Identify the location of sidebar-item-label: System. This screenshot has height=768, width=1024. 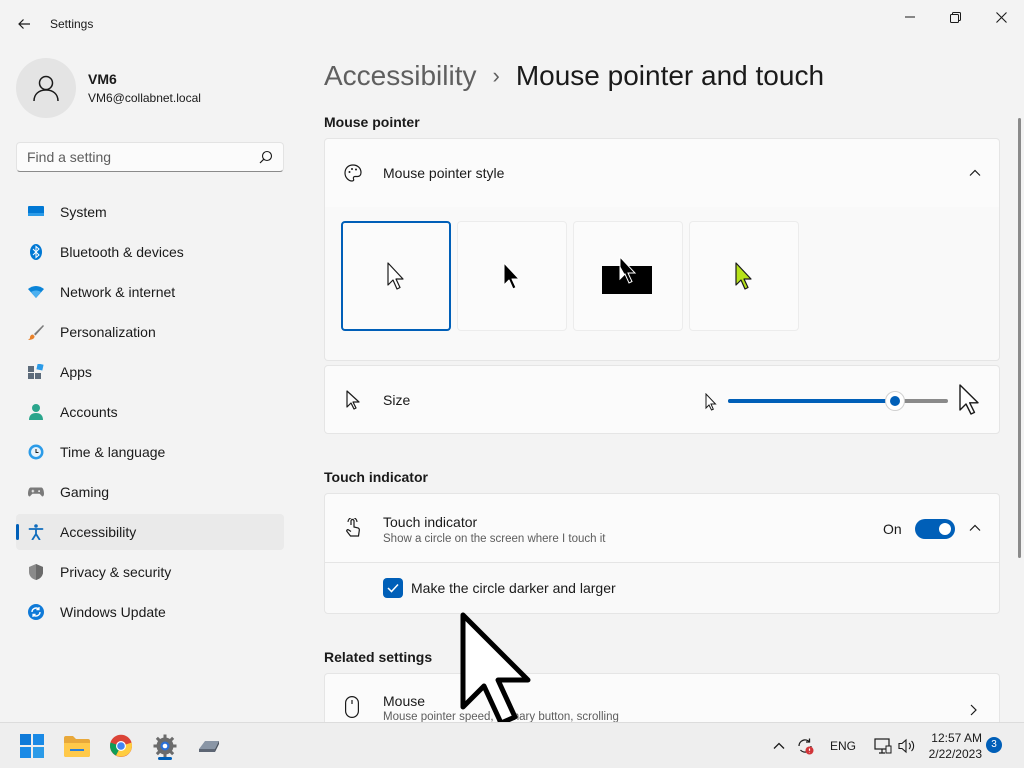
(83, 212).